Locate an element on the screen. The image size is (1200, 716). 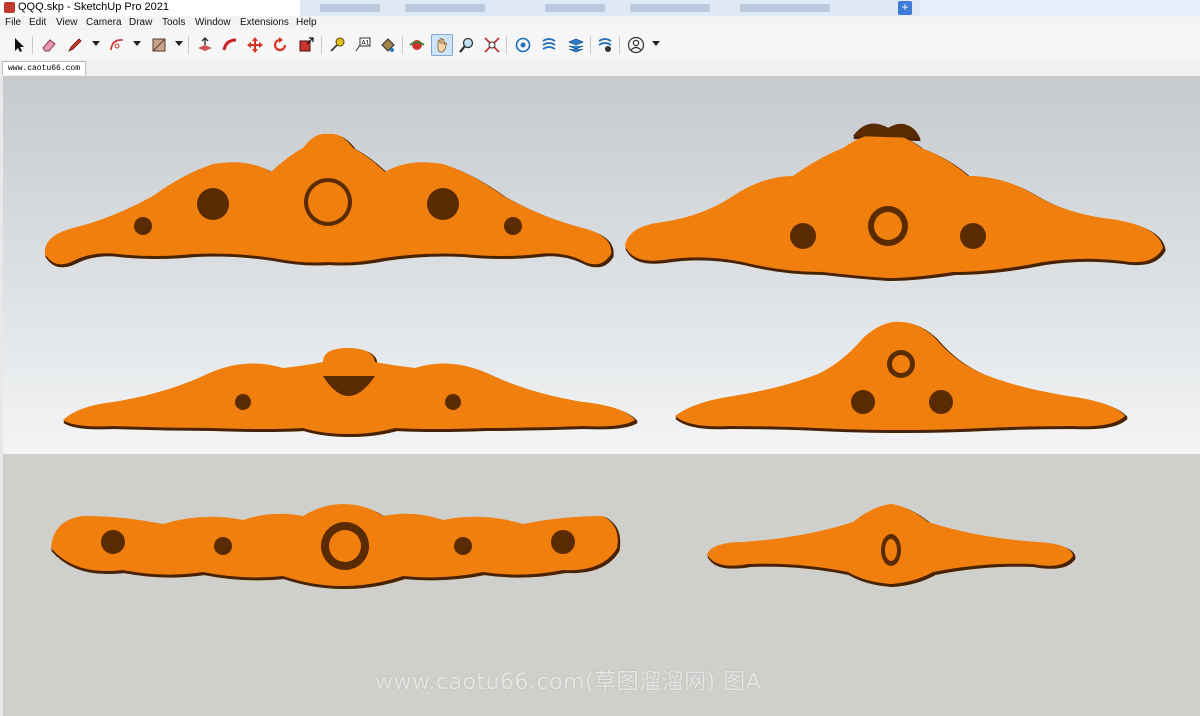
menu-draw: Draw is located at coordinates (140, 22).